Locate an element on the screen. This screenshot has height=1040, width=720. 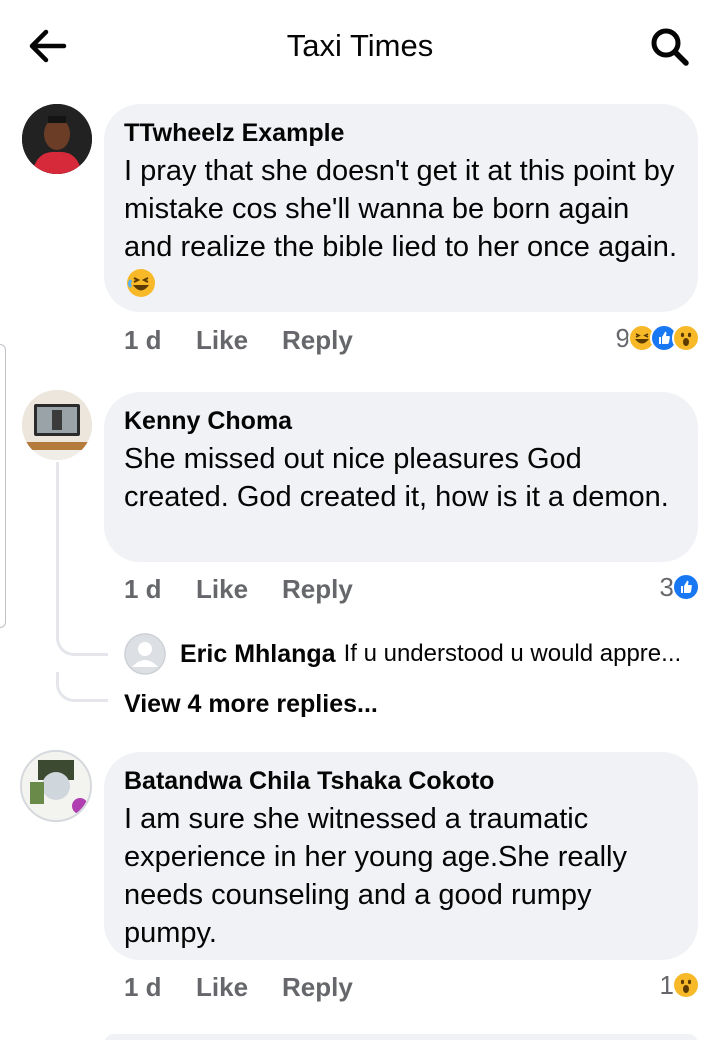
thread-line is located at coordinates (57, 547).